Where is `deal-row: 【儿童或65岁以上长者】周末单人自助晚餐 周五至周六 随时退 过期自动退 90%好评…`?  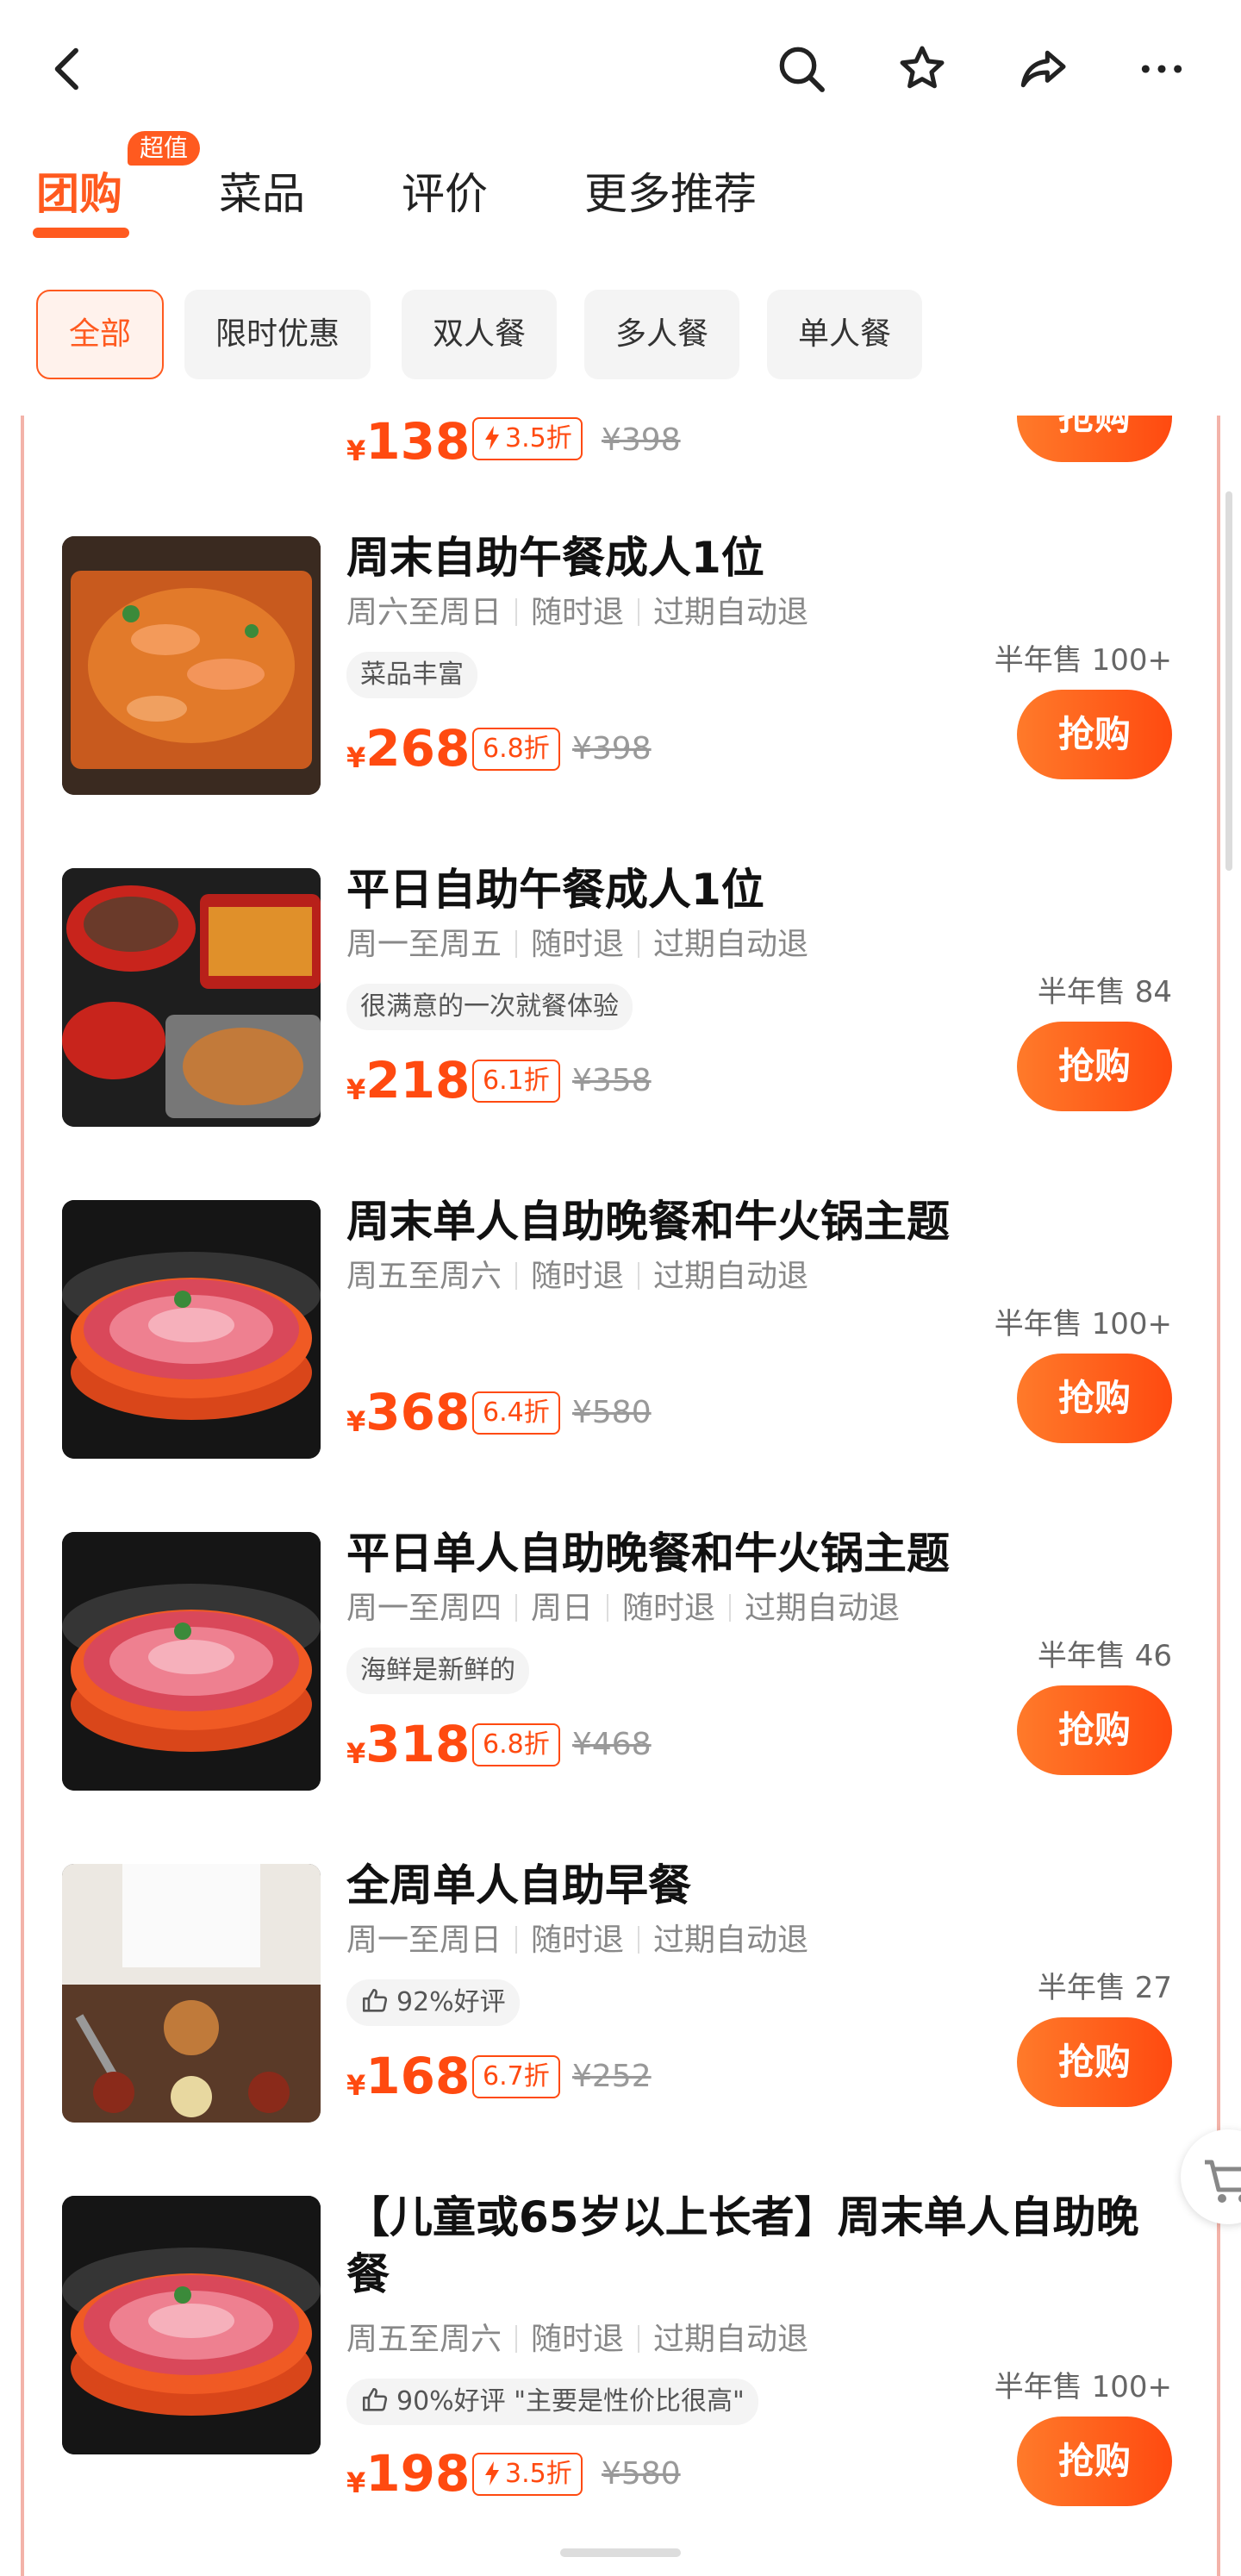
deal-row: 【儿童或65岁以上长者】周末单人自助晚餐 周五至周六 随时退 过期自动退 90%好评… is located at coordinates (620, 2366).